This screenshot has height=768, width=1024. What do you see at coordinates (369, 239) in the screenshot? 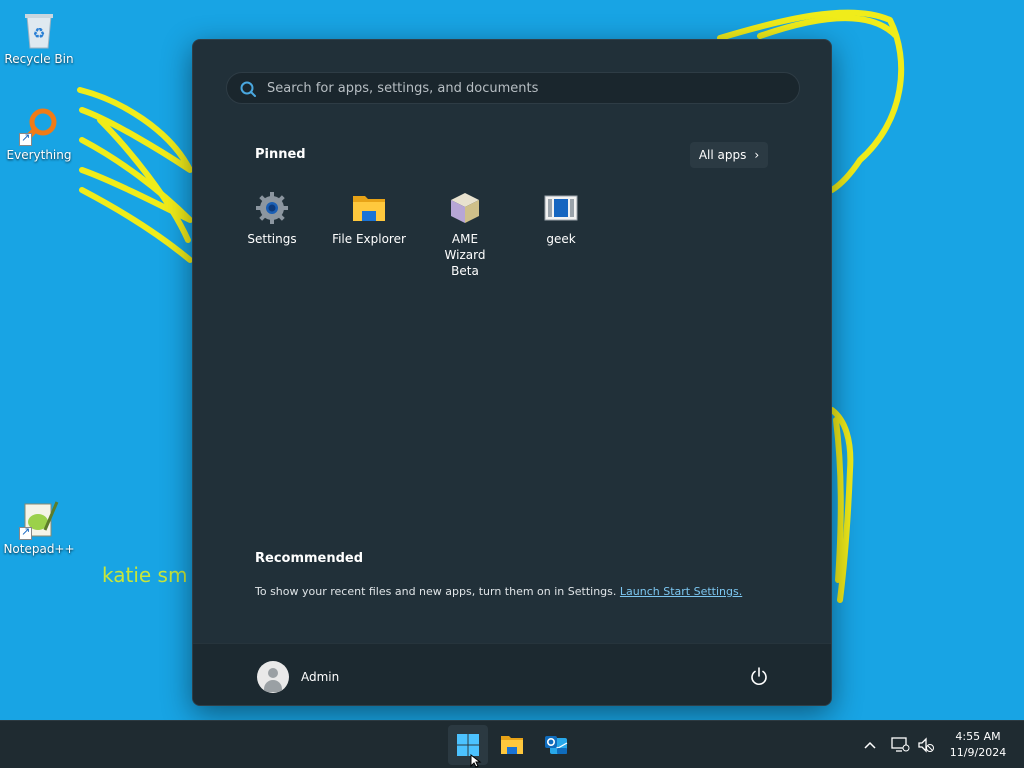
I see `pinned-app-label: File Explorer` at bounding box center [369, 239].